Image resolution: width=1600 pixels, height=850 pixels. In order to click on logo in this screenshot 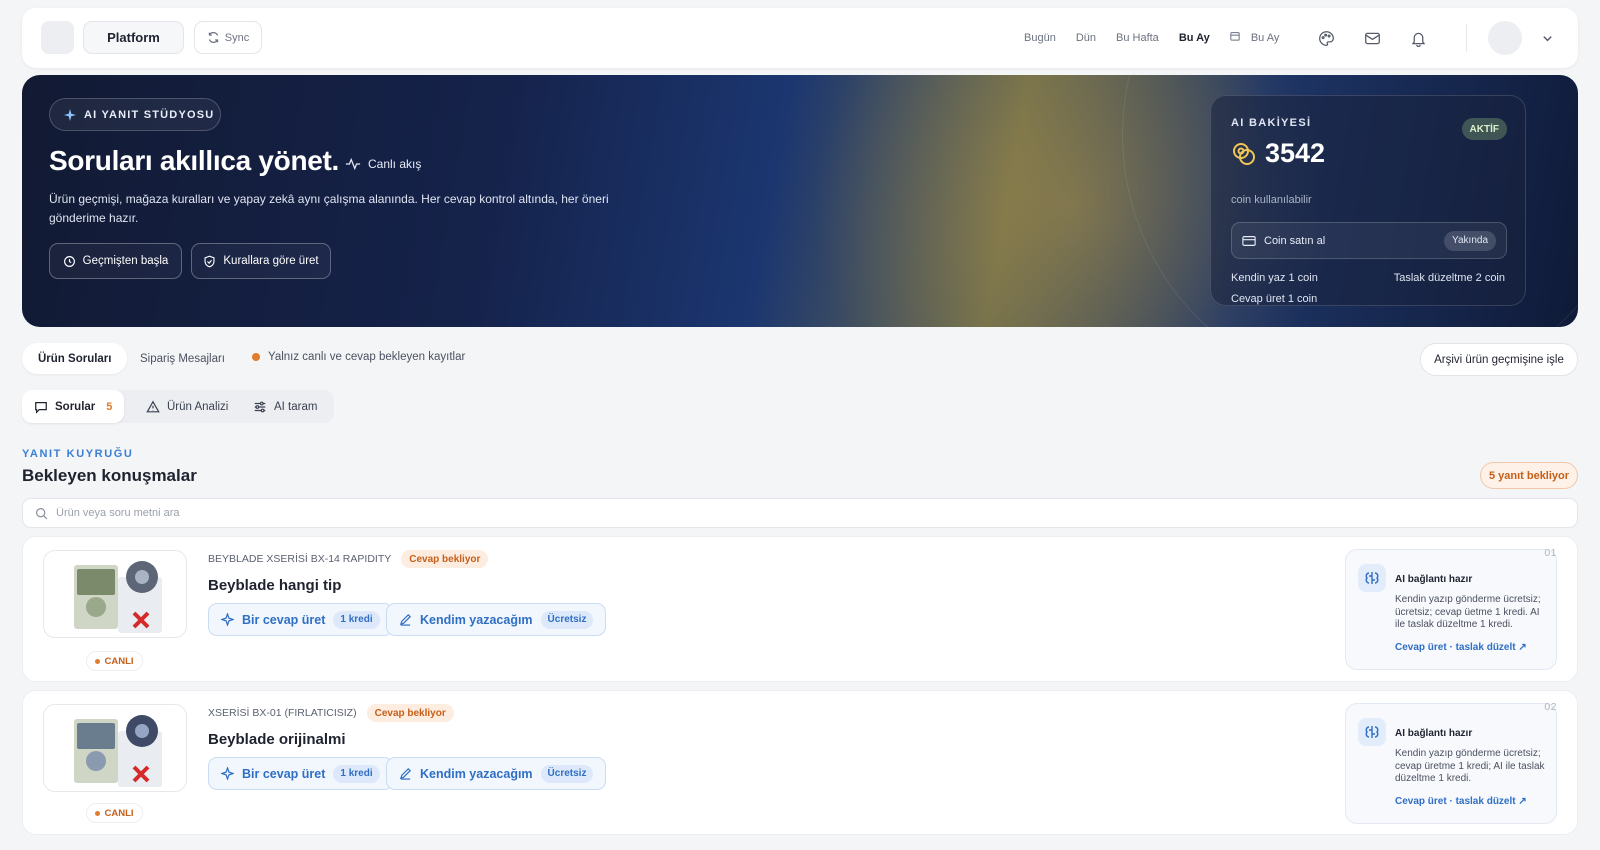, I will do `click(57, 37)`.